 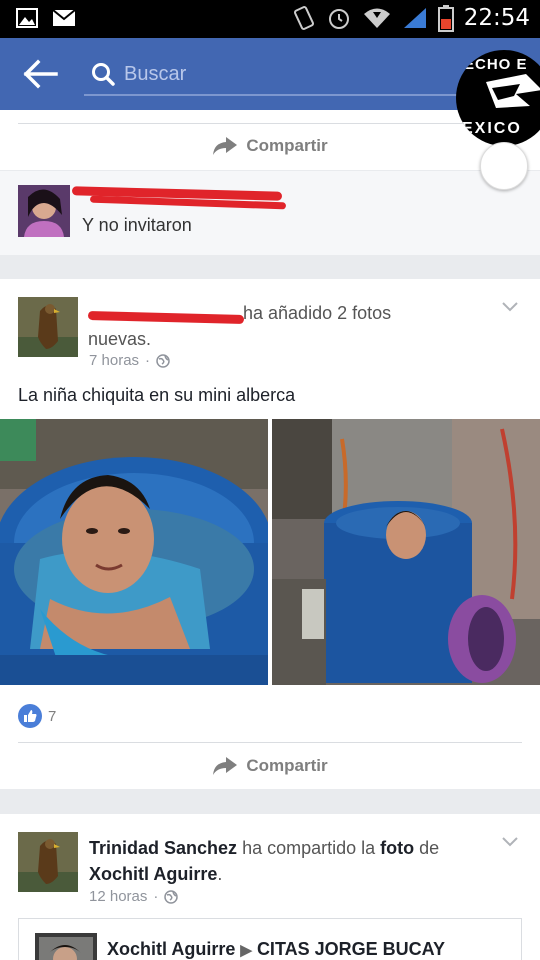 What do you see at coordinates (64, 17) in the screenshot?
I see `message-icon` at bounding box center [64, 17].